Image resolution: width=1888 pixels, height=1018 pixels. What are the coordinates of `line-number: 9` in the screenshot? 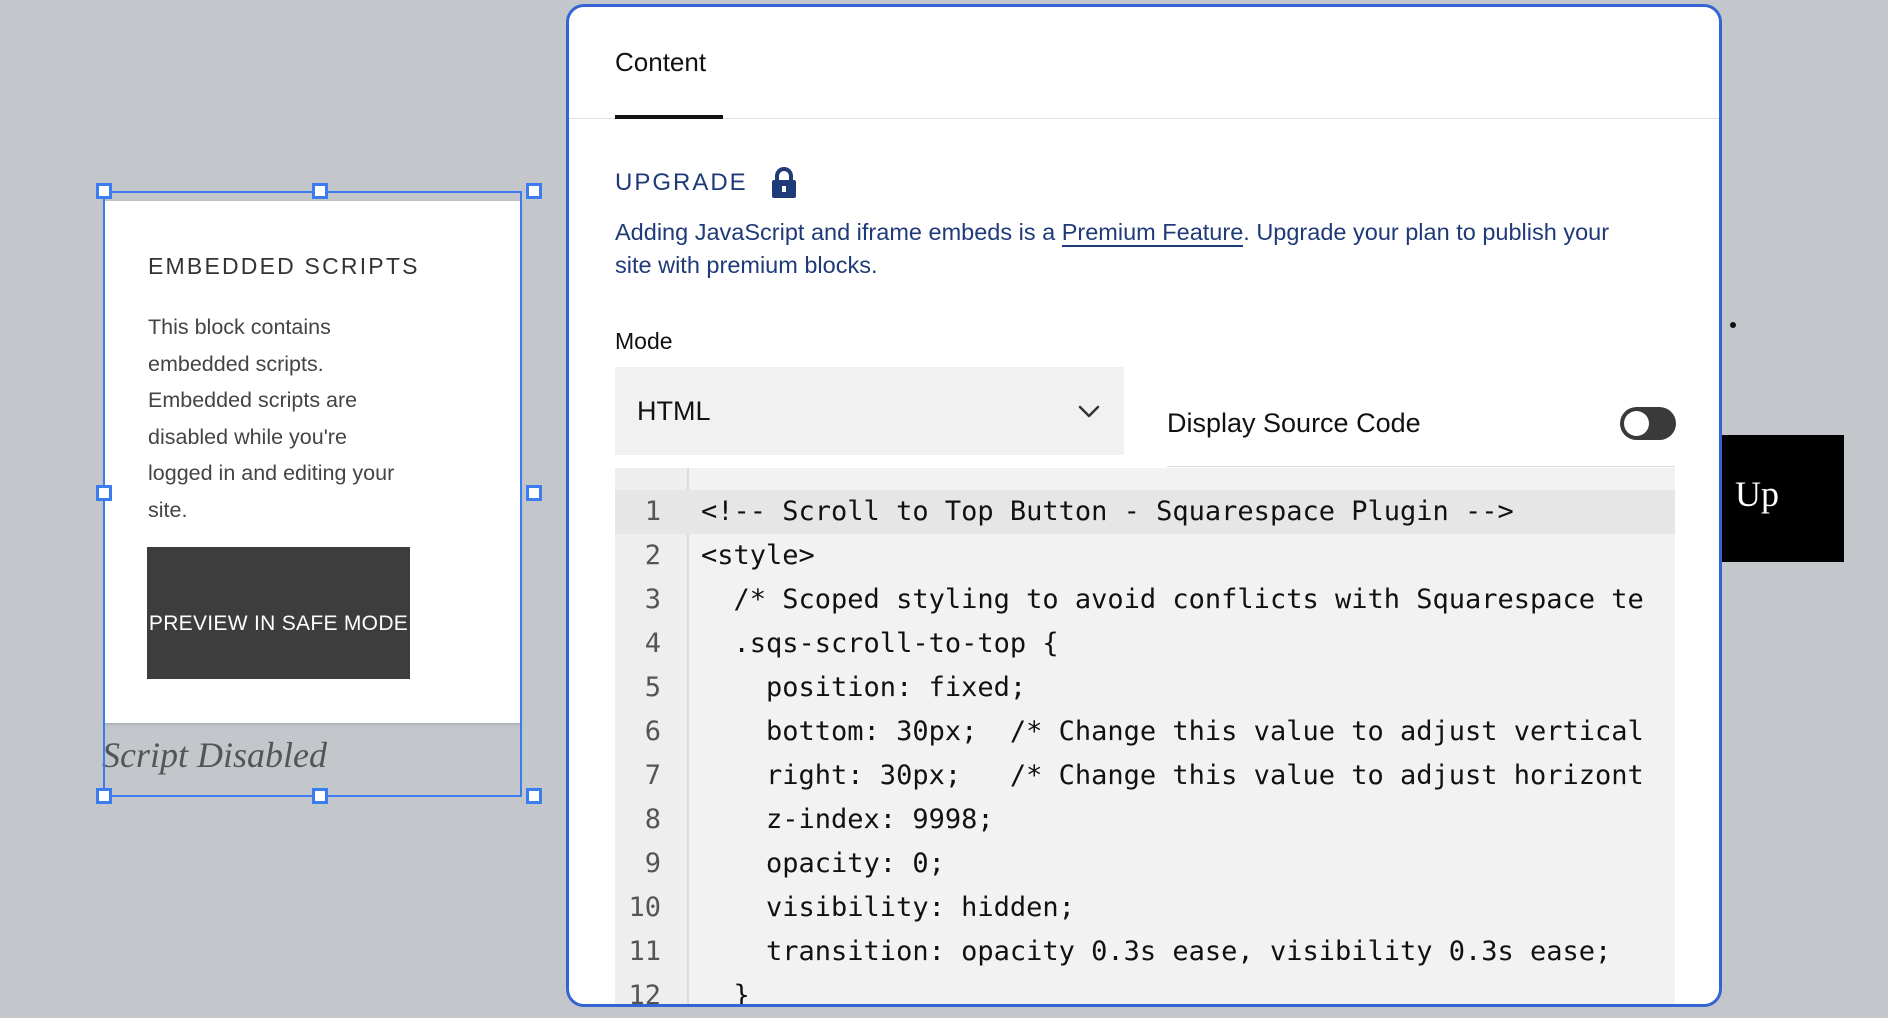 It's located at (652, 863).